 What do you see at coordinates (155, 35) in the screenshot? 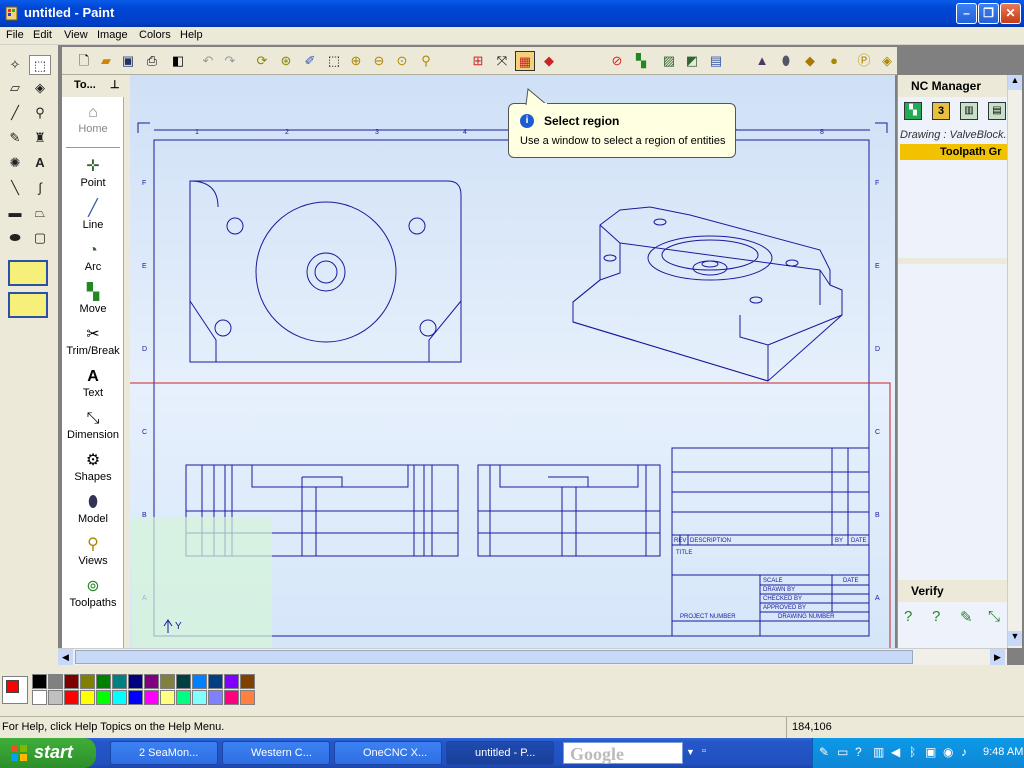
I see `menu-colors: Colors` at bounding box center [155, 35].